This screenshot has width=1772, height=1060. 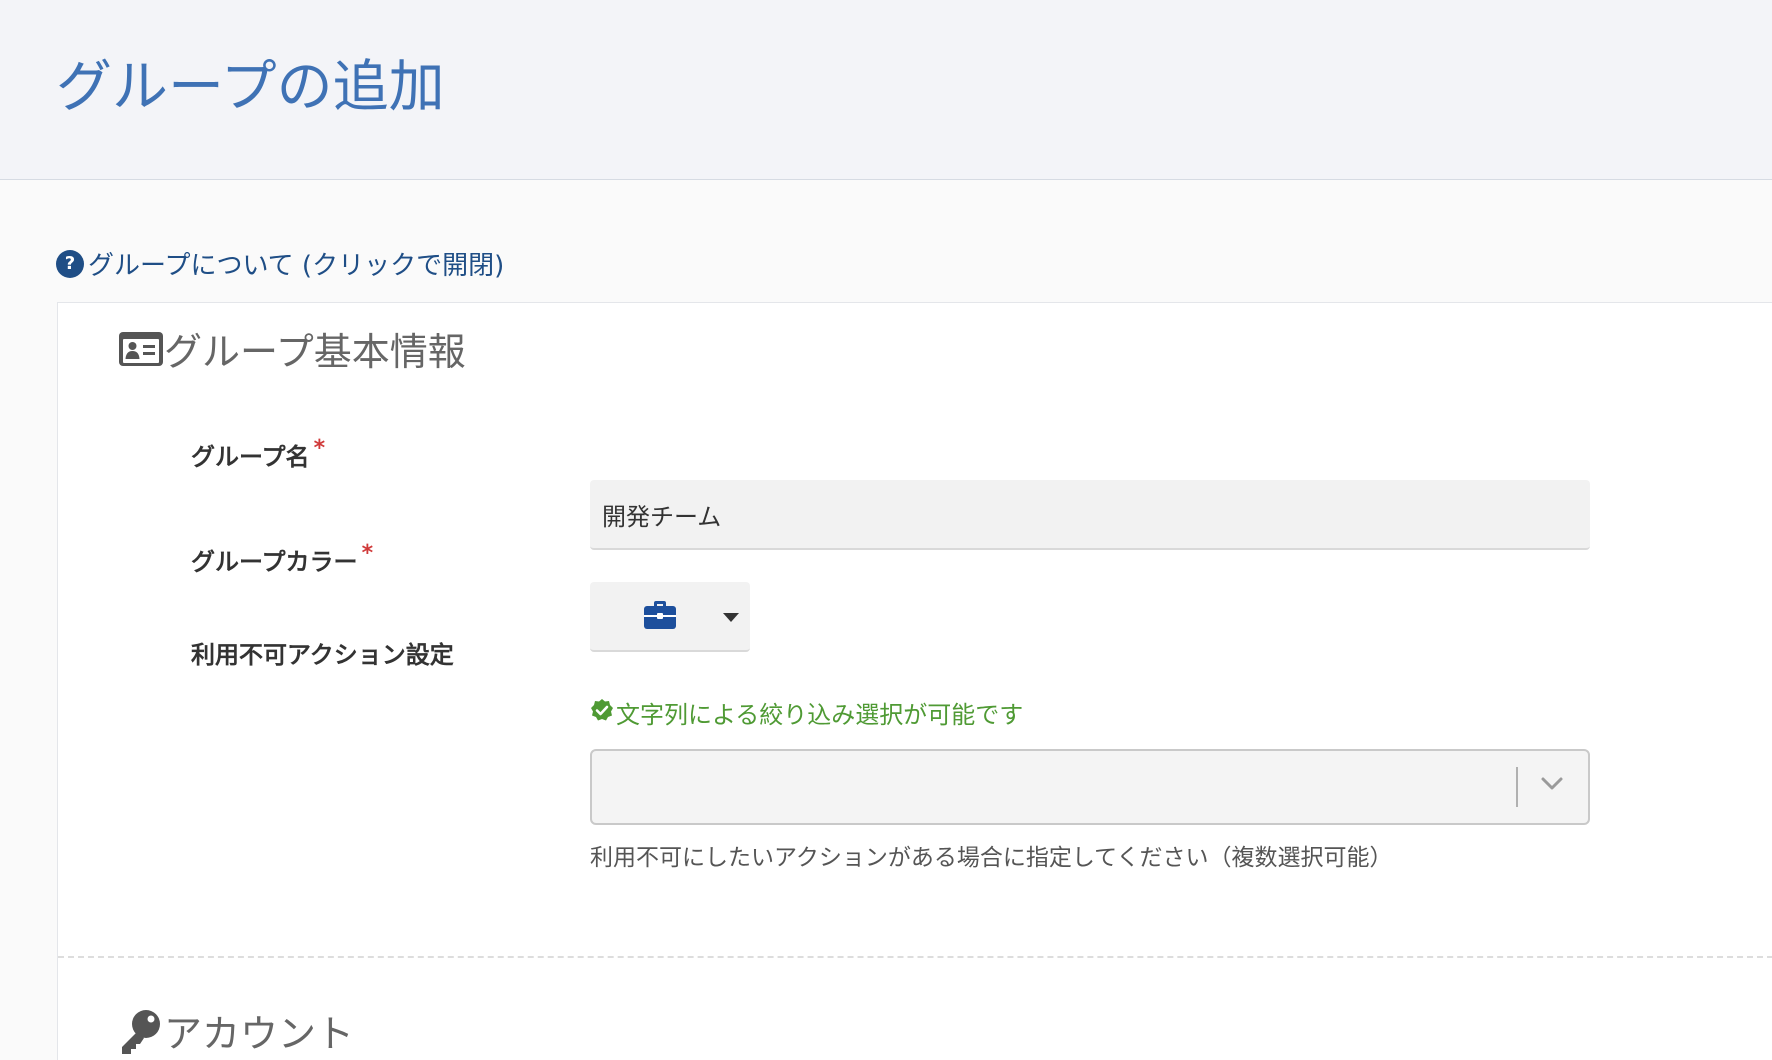 What do you see at coordinates (259, 1034) in the screenshot?
I see `account-heading-text: アカウント` at bounding box center [259, 1034].